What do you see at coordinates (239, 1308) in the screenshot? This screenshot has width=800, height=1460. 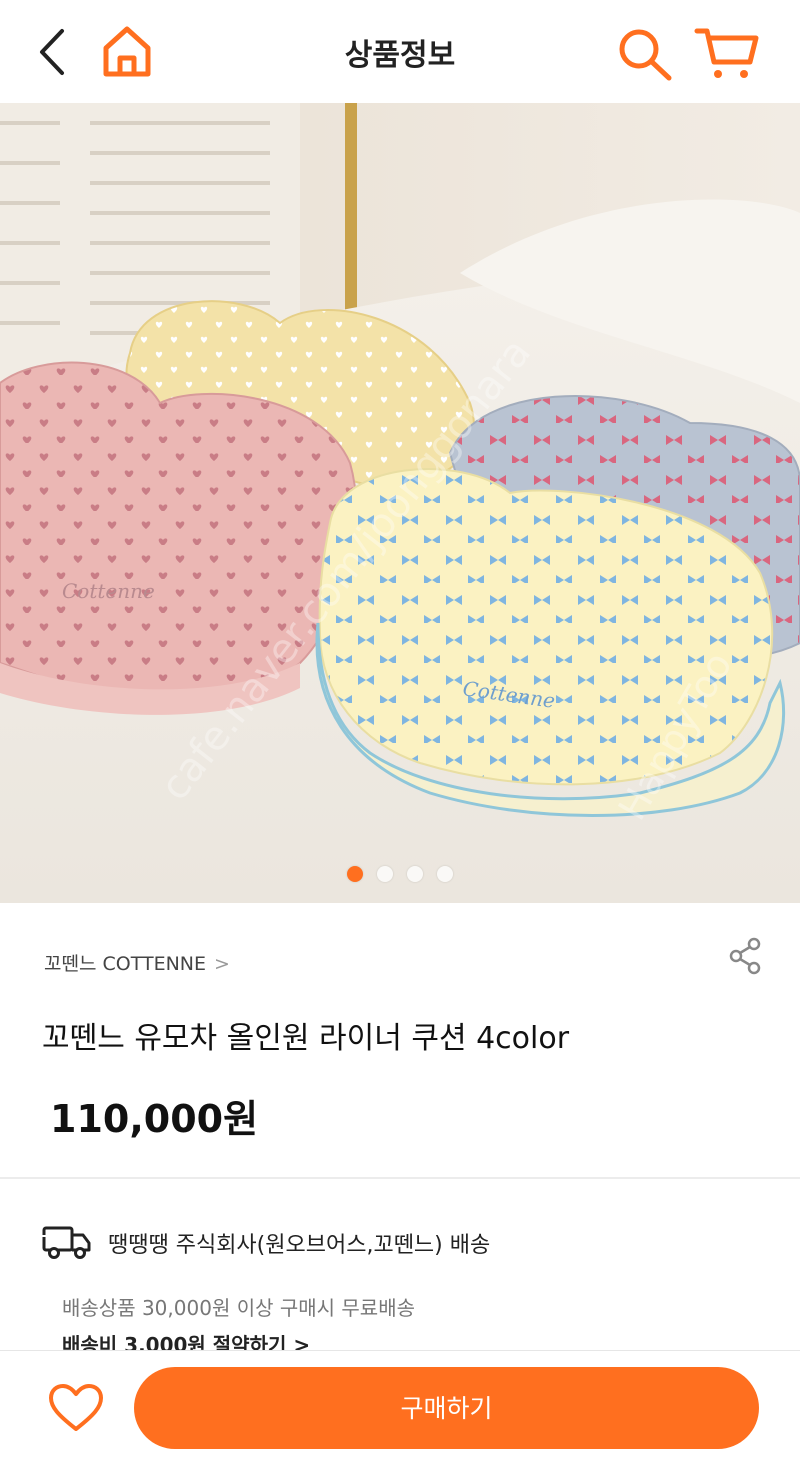 I see `free-shipping-condition: 배송상품 30,000원 이상 구매시 무료배송` at bounding box center [239, 1308].